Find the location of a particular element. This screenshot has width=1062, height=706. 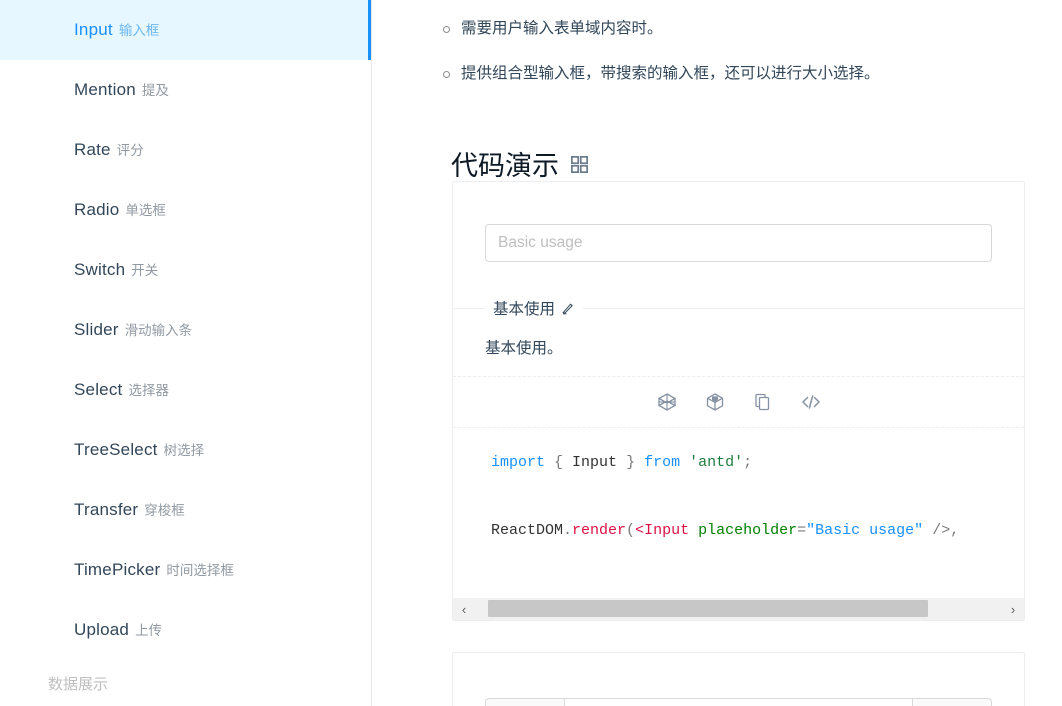

sidebar-item-label-en: Radio is located at coordinates (97, 209).